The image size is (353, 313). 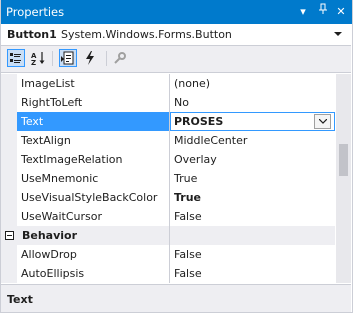 I want to click on property-value-input: PROSES, so click(x=198, y=121).